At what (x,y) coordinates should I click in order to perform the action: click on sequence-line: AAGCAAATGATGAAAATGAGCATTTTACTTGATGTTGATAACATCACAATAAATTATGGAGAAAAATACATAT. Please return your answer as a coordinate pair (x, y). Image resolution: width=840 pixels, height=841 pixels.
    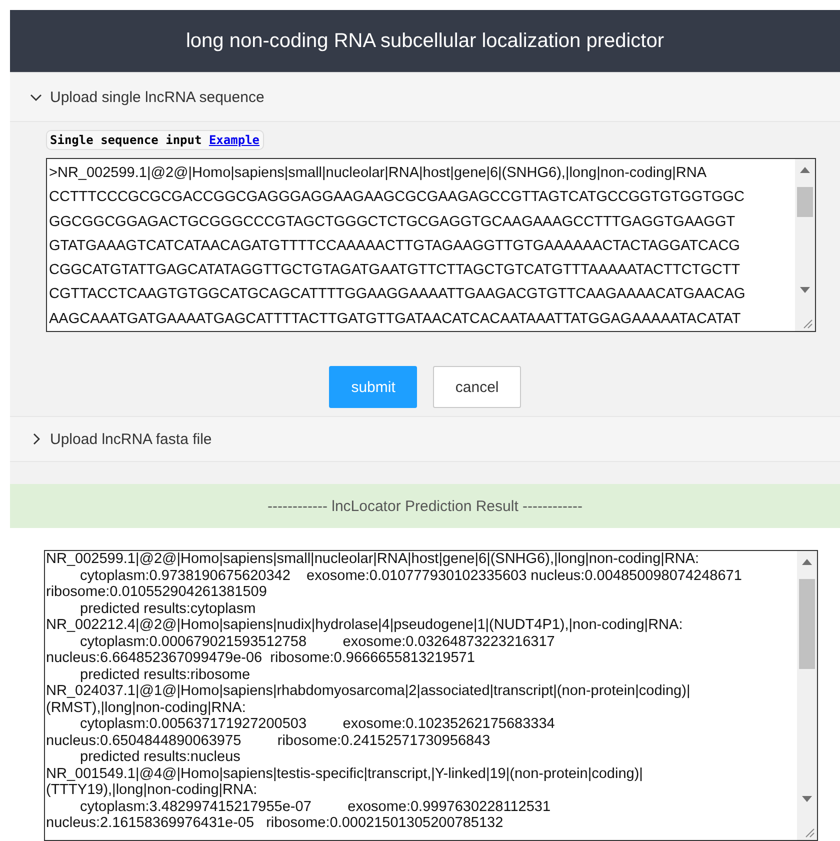
    Looking at the image, I should click on (395, 319).